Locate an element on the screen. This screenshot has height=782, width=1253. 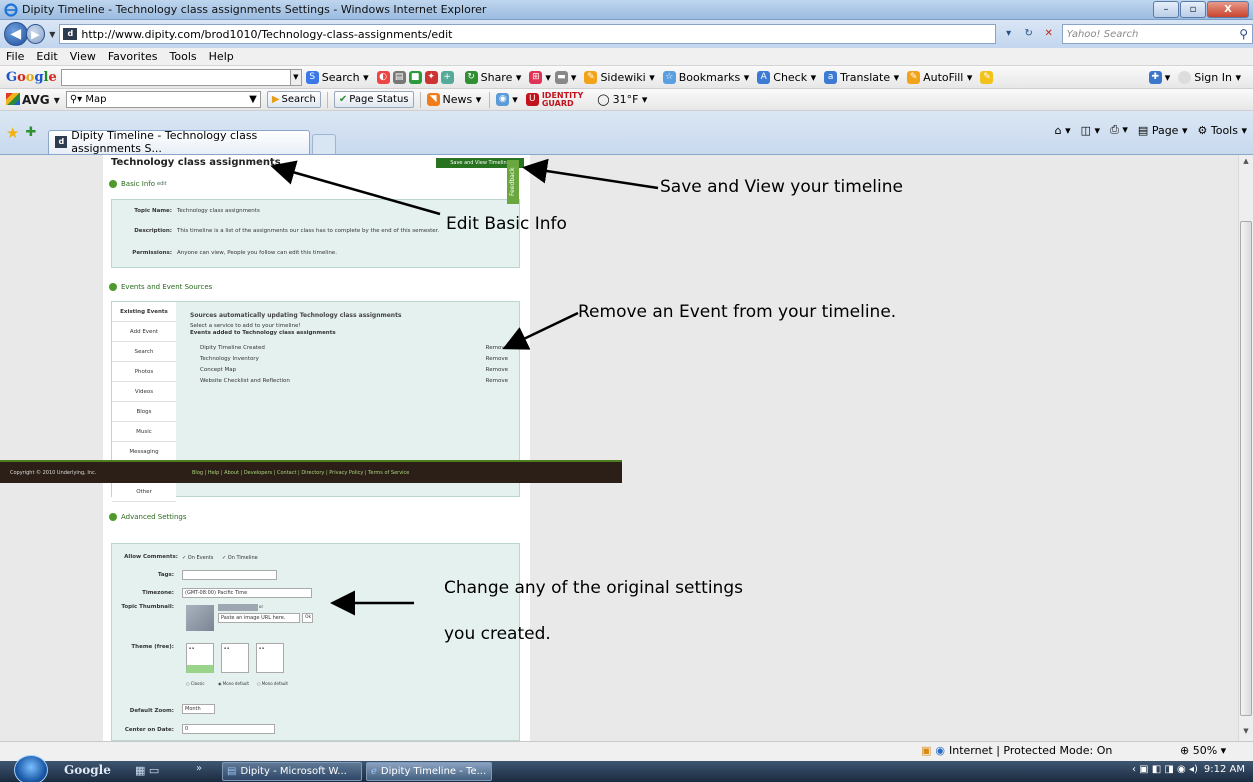
tray-icons: ‹ ▣ ◧ ◨ ◉ ◂) is located at coordinates (1165, 769).